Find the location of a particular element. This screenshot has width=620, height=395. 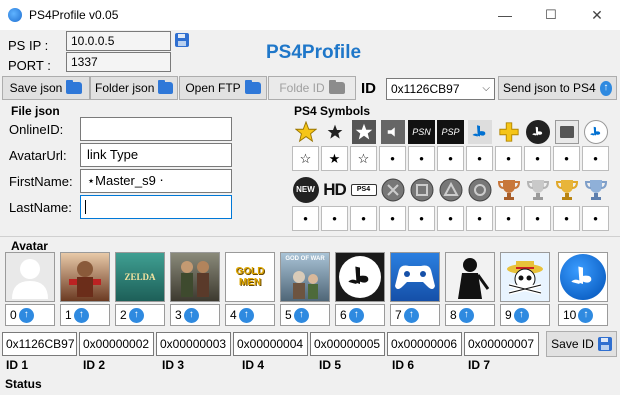

avatar-select-6: 6 ↑ is located at coordinates (360, 315).